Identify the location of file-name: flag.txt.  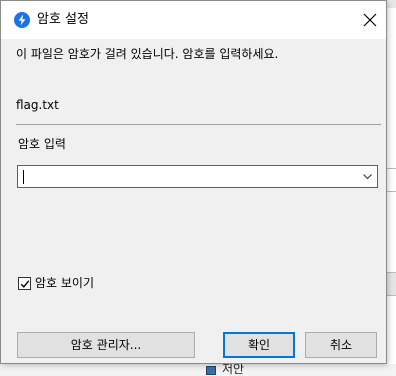
(37, 105).